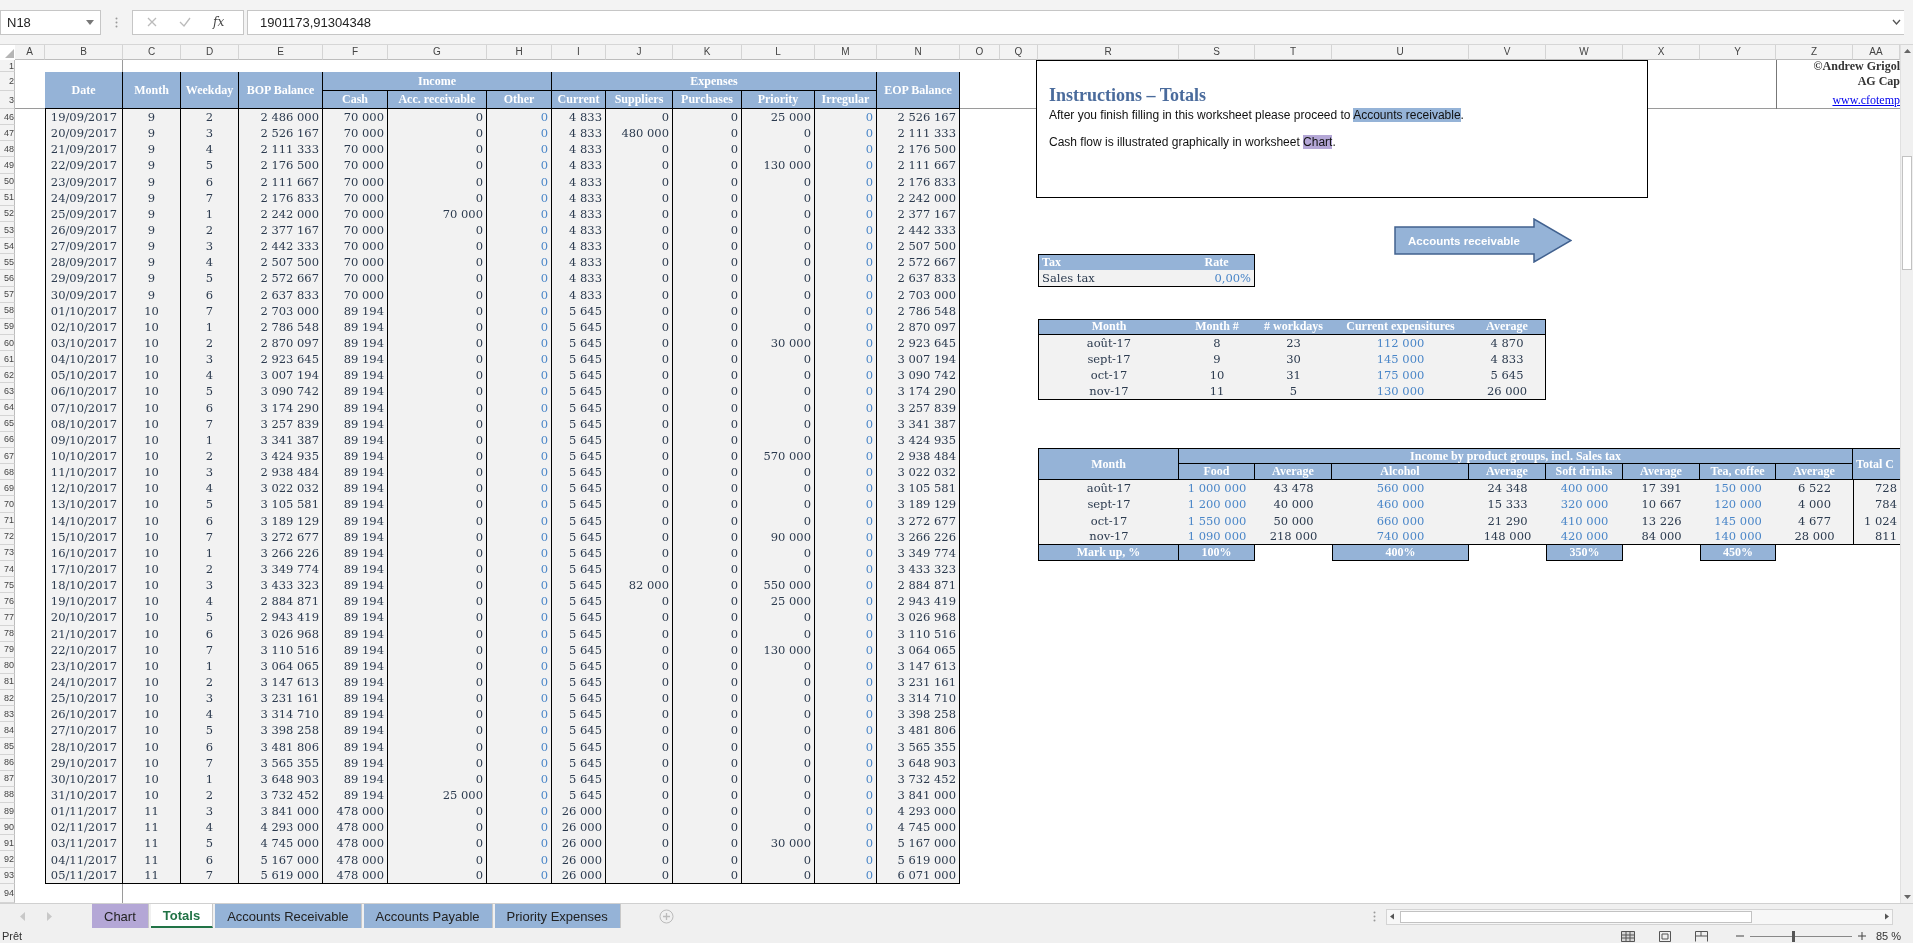 The width and height of the screenshot is (1913, 943). What do you see at coordinates (30, 52) in the screenshot?
I see `column-header: A` at bounding box center [30, 52].